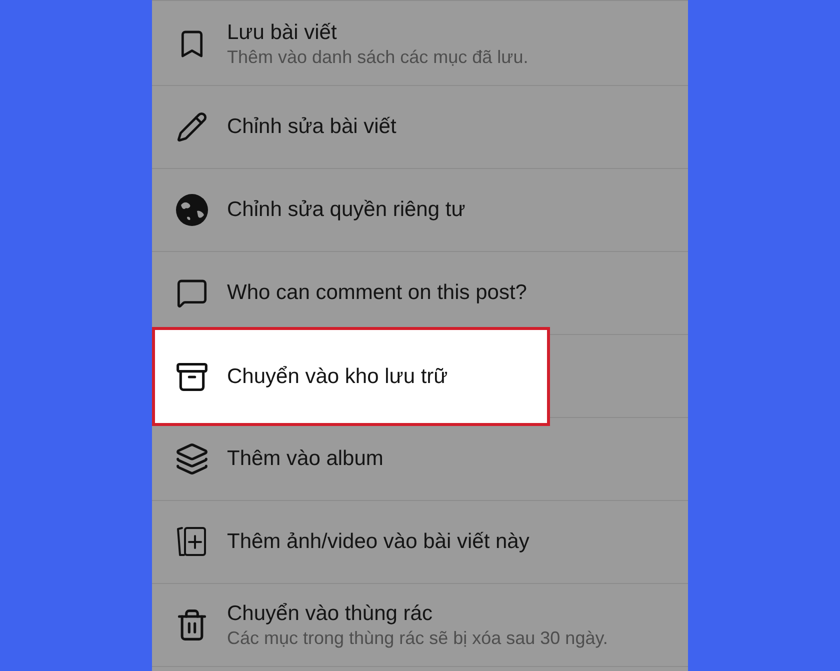  What do you see at coordinates (311, 127) in the screenshot?
I see `item-title: Chỉnh sửa bài viết` at bounding box center [311, 127].